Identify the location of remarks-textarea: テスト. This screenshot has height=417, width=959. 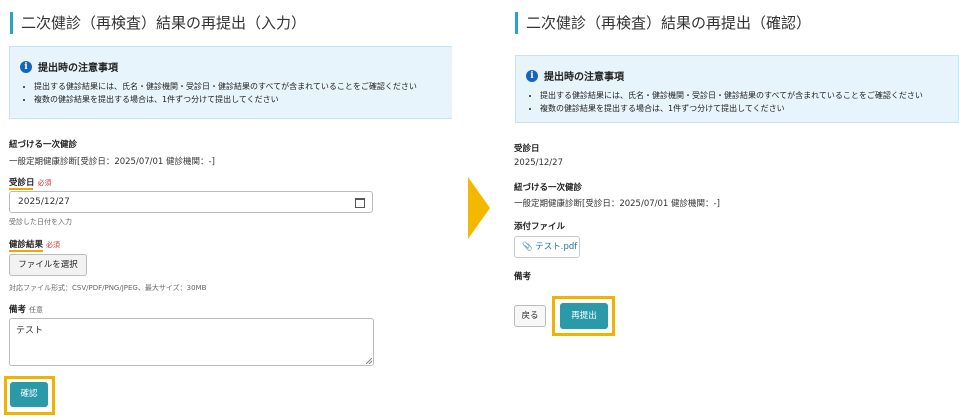
(191, 342).